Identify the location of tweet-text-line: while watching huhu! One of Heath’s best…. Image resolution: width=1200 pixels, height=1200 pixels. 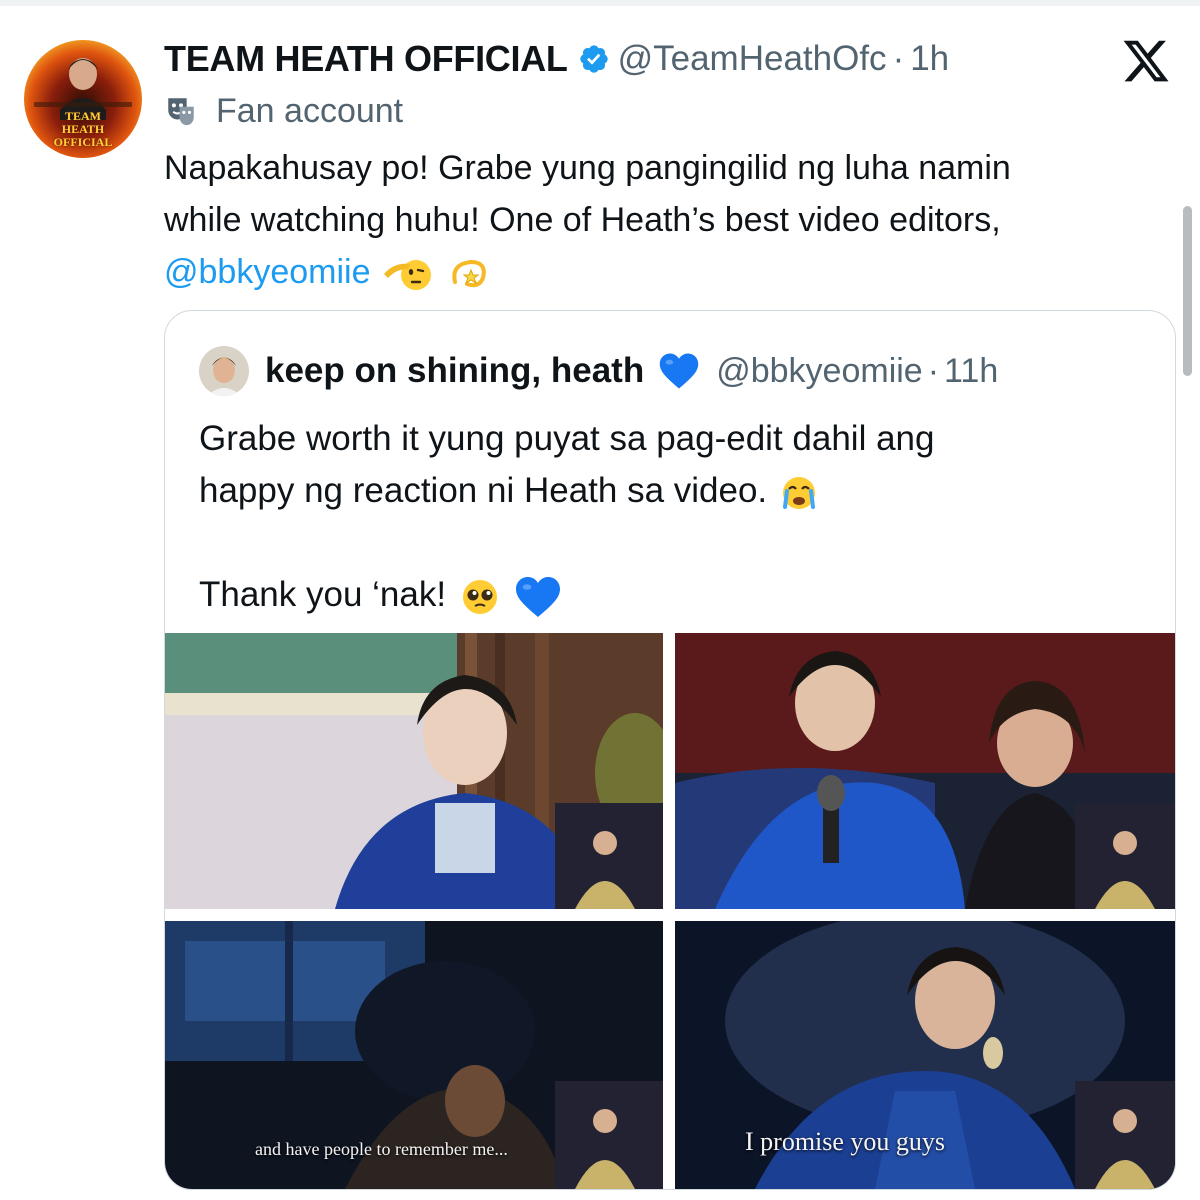
(582, 220).